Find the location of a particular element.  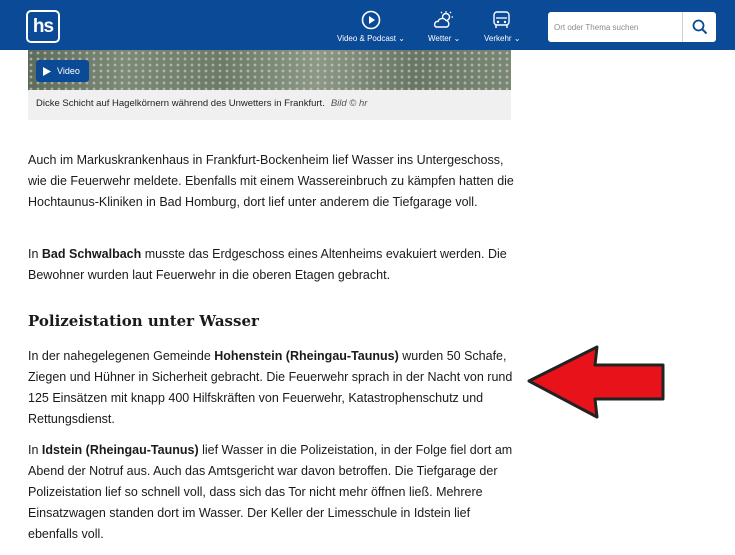

nav-video-podcast: Video & Podcast ⌄ is located at coordinates (371, 26).